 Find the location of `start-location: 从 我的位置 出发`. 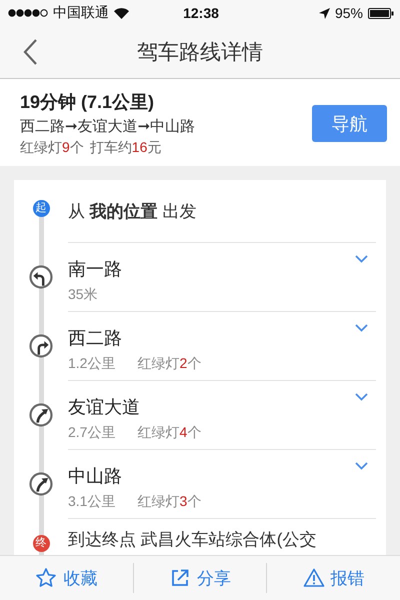

start-location: 从 我的位置 出发 is located at coordinates (132, 211).